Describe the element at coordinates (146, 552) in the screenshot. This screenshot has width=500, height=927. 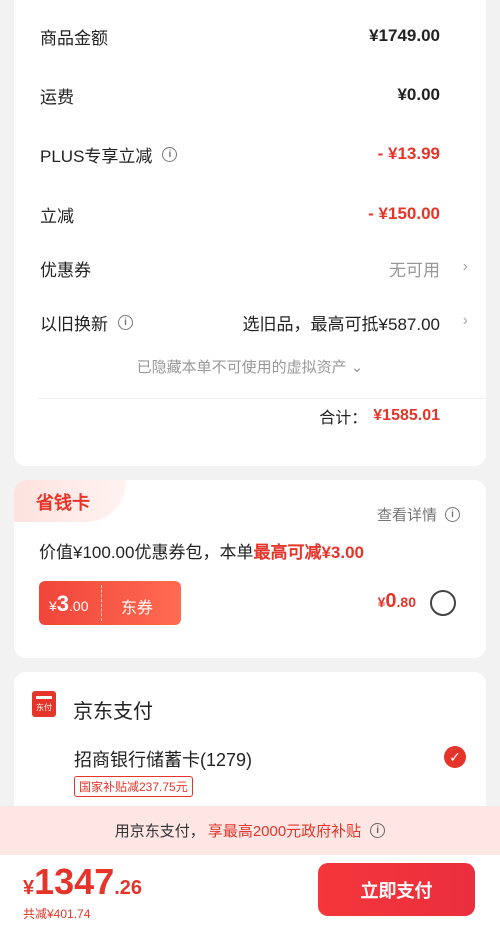
I see `saver-desc-prefix: 价值¥100.00优惠券包，本单` at that location.